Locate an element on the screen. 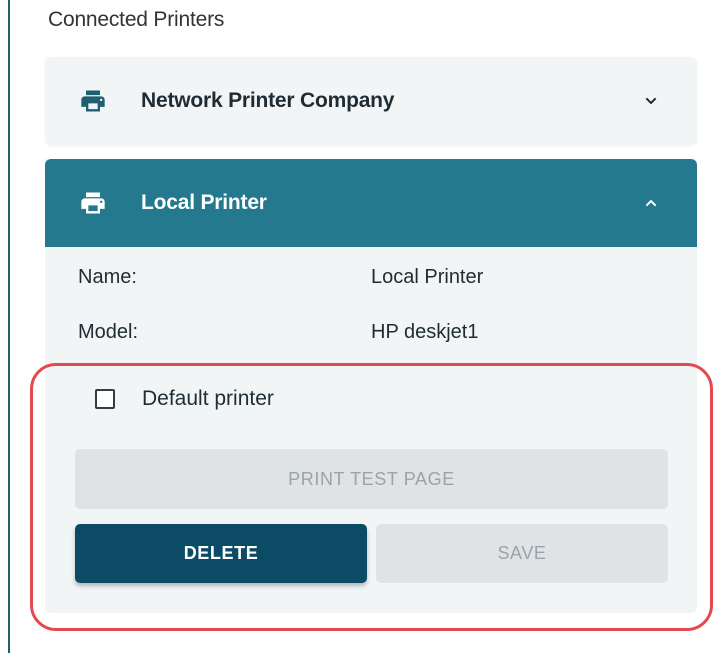  printer-panel-header-network: Network Printer Company is located at coordinates (371, 101).